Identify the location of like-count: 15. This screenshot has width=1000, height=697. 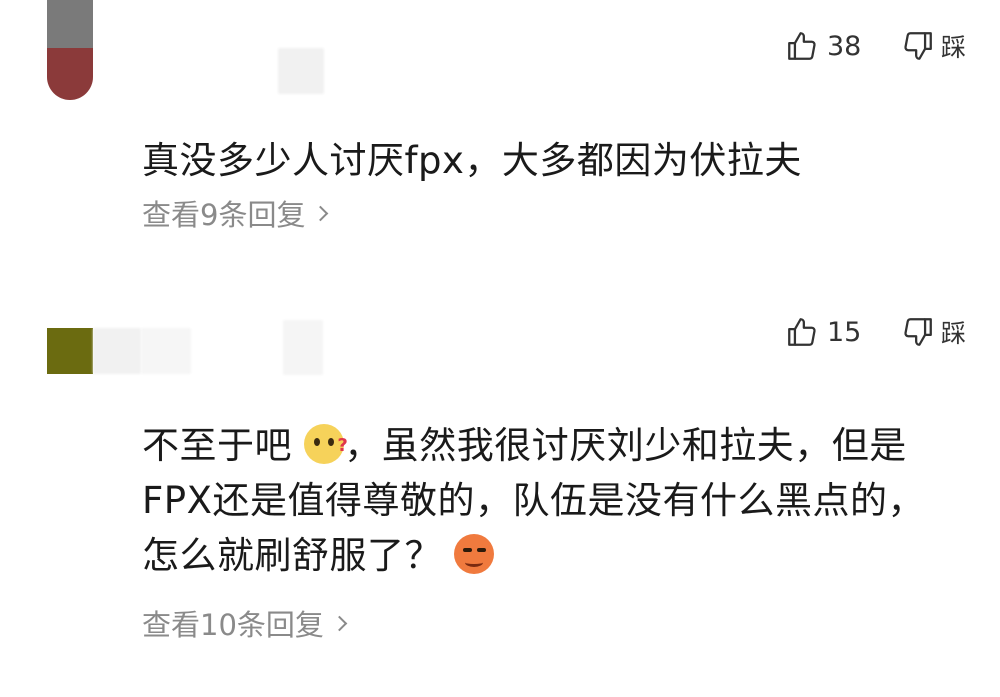
(844, 332).